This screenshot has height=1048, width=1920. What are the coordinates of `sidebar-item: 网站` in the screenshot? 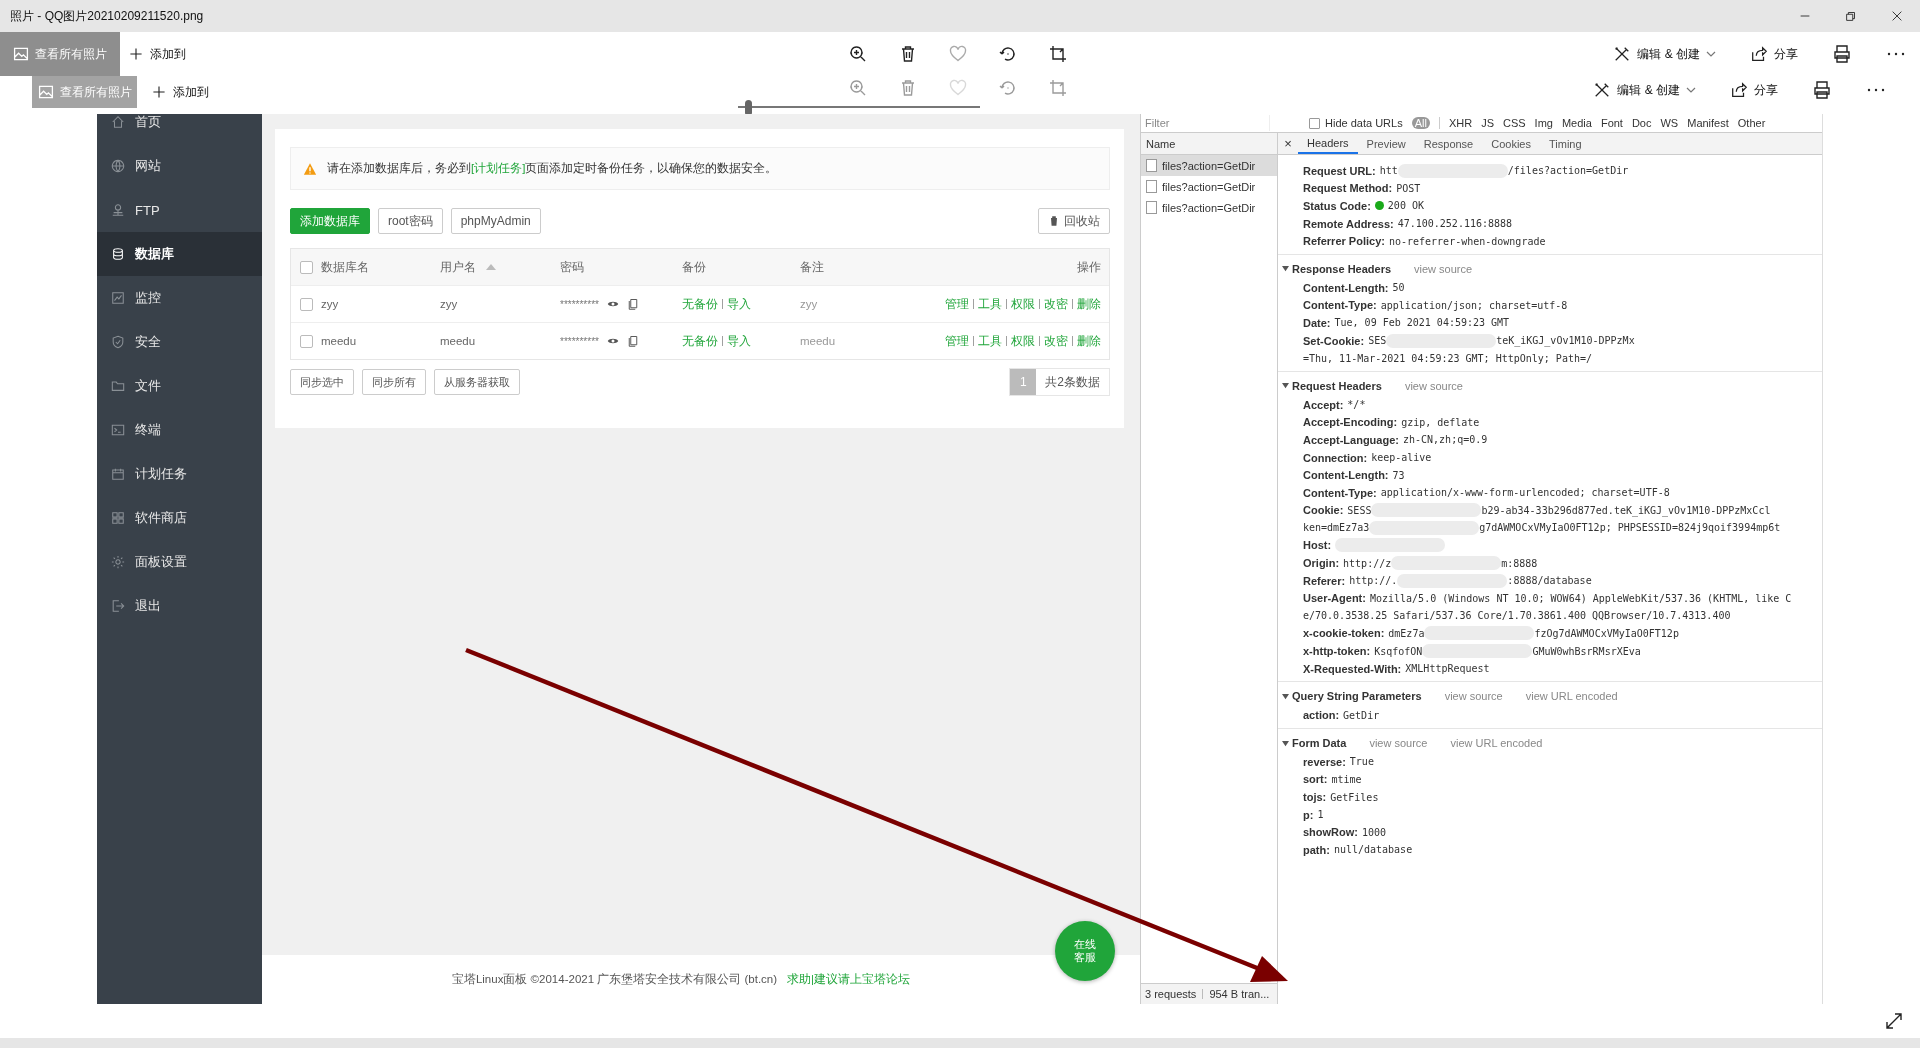 It's located at (179, 166).